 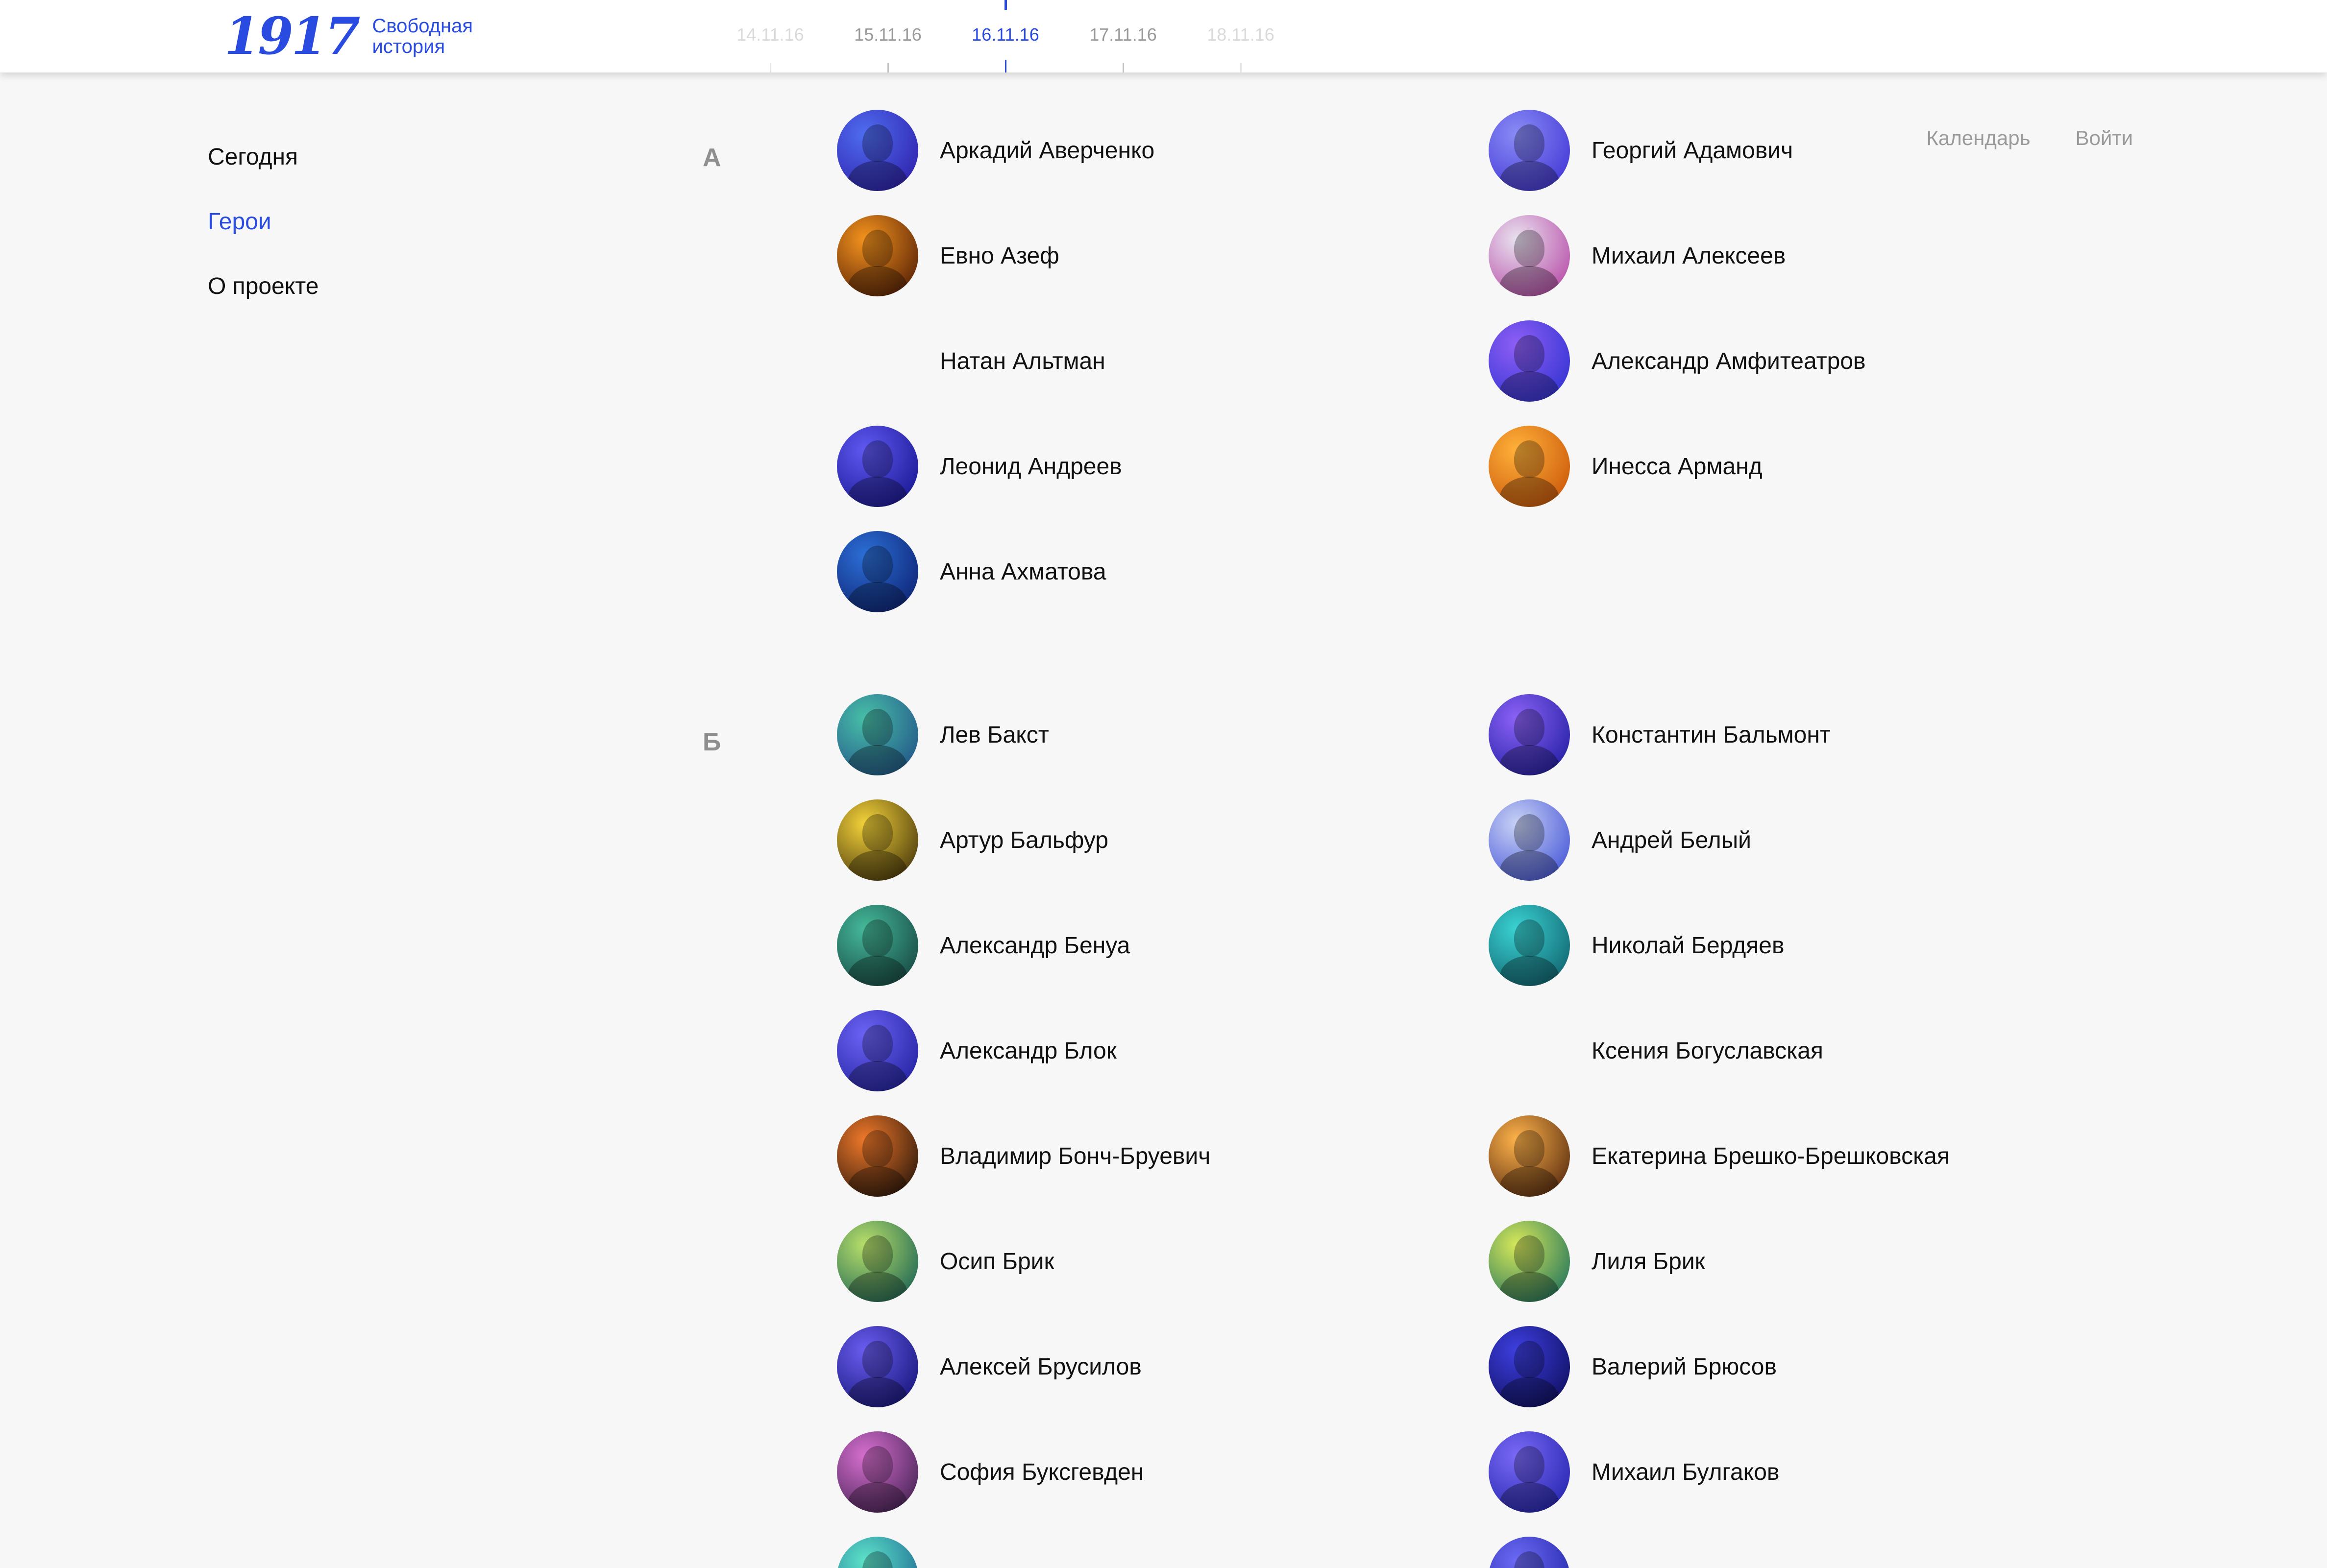 I want to click on hero-item: Алексей Брусилов, so click(x=1163, y=1366).